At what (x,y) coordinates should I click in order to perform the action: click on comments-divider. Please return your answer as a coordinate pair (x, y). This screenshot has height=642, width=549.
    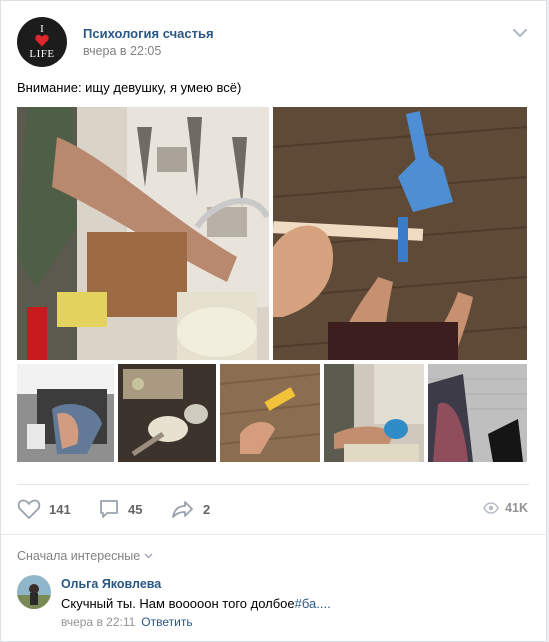
    Looking at the image, I should click on (273, 534).